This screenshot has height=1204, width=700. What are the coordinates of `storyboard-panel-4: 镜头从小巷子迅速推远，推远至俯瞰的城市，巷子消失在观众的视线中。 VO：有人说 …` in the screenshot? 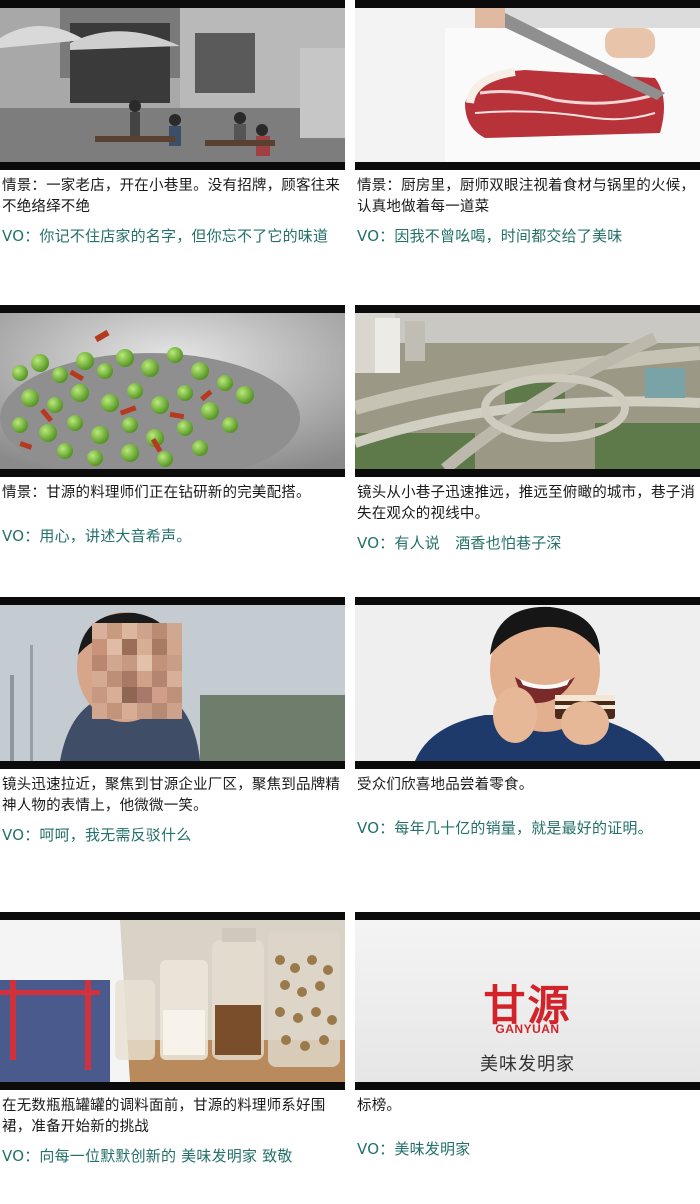 It's located at (527, 429).